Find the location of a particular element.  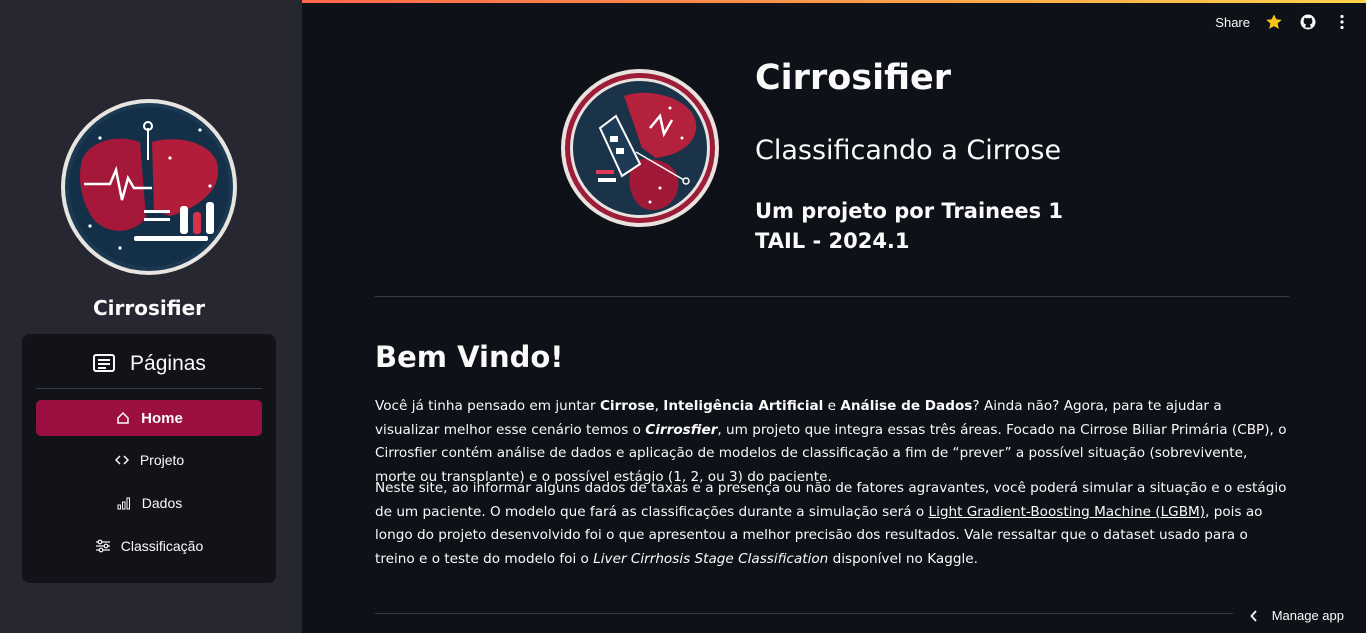

sidebar-item-classificacao: Classificação is located at coordinates (149, 546).